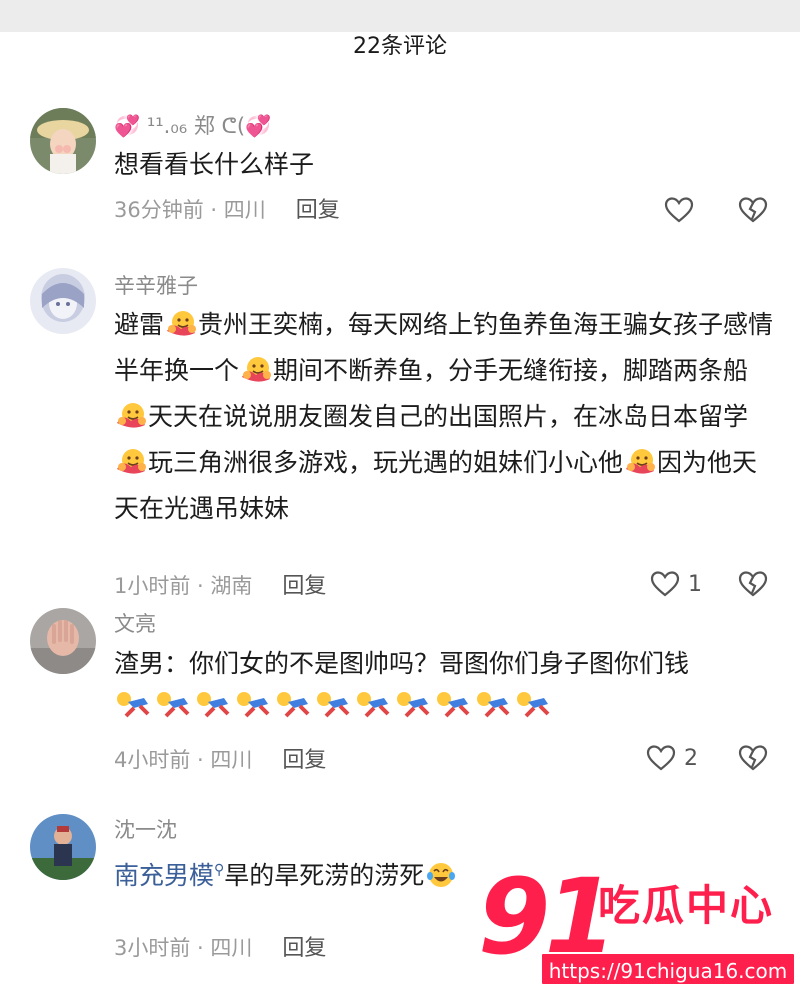 The image size is (800, 1000). Describe the element at coordinates (695, 584) in the screenshot. I see `like-count: 1` at that location.